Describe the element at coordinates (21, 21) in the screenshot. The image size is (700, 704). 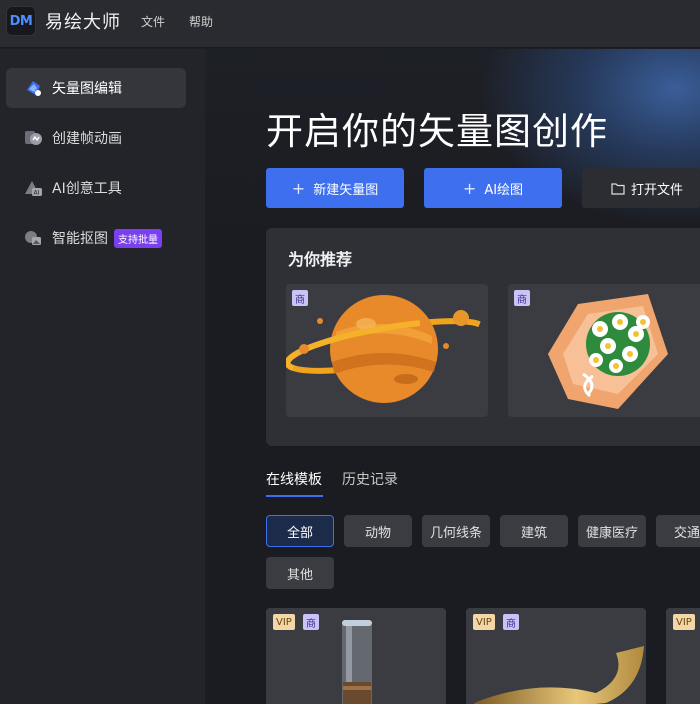
I see `app-logo: DM` at that location.